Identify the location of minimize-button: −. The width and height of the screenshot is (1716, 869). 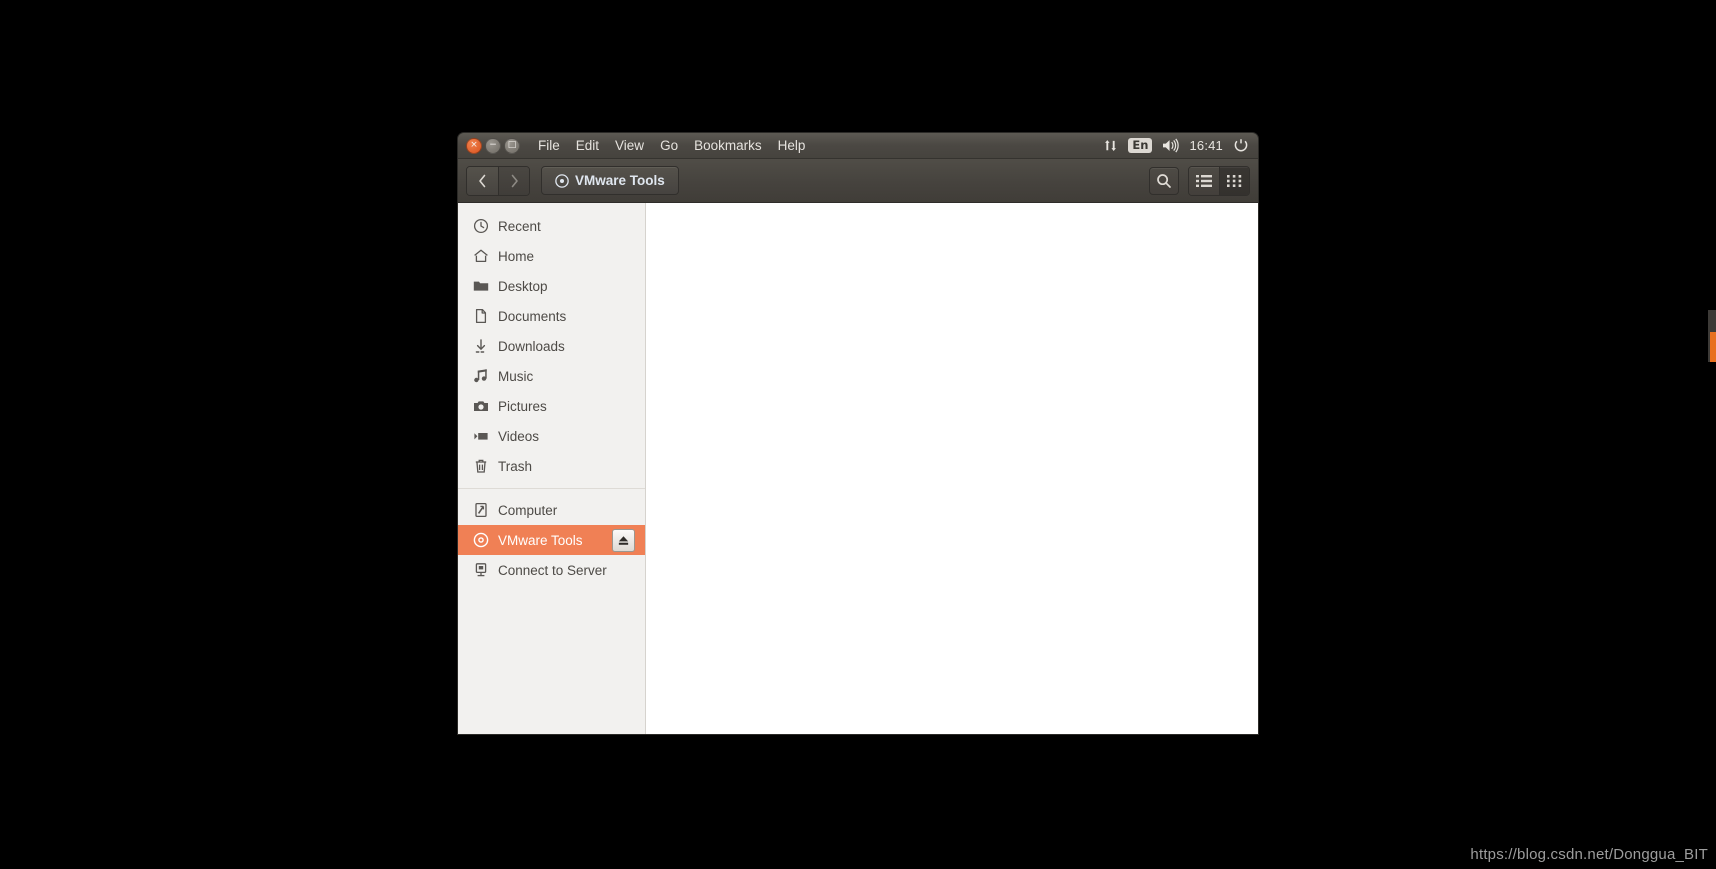
(493, 145).